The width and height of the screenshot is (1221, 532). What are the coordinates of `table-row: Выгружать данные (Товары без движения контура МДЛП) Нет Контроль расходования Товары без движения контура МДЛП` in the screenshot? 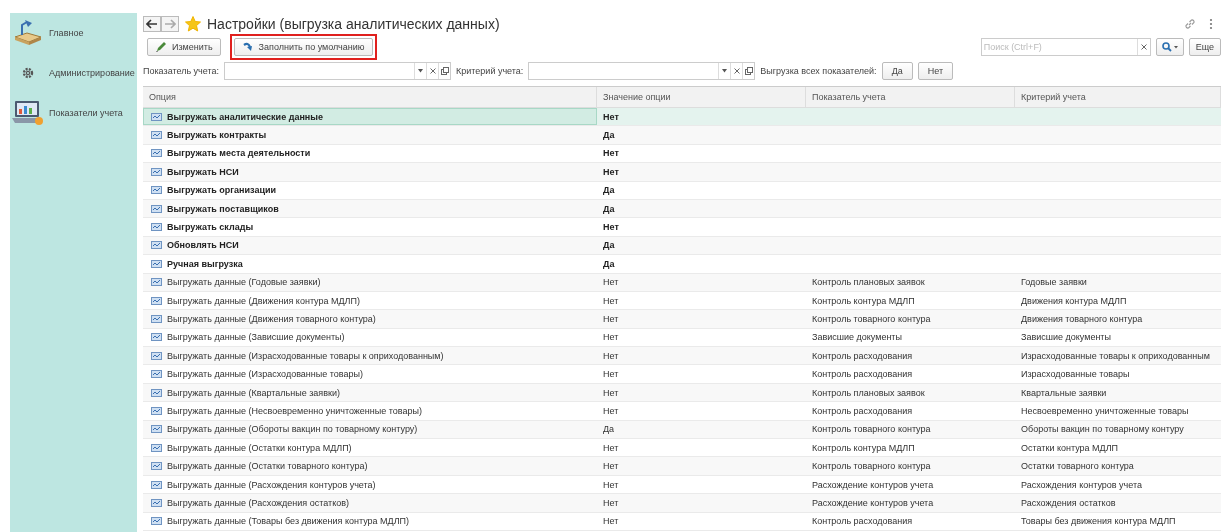 It's located at (682, 521).